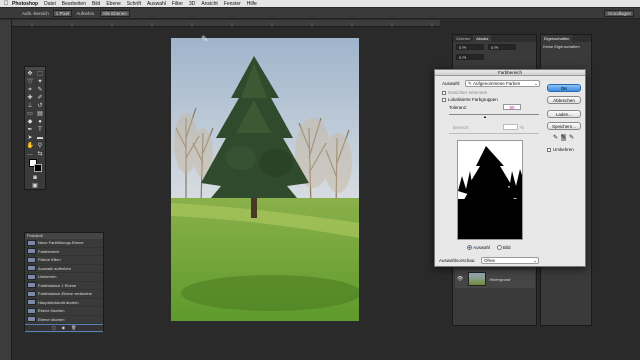 The image size is (640, 360). What do you see at coordinates (30, 82) in the screenshot?
I see `lasso-tool-icon: ➰` at bounding box center [30, 82].